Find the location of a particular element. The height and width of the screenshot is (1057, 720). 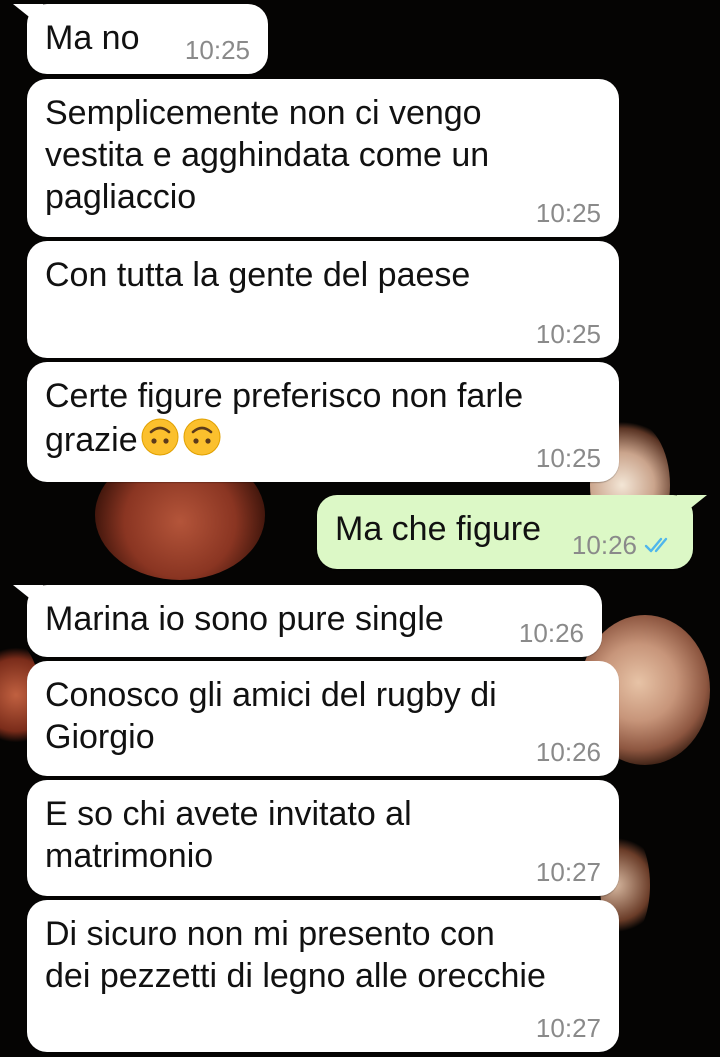

incoming-message: Con tutta la gente del paese 10:25 is located at coordinates (323, 299).